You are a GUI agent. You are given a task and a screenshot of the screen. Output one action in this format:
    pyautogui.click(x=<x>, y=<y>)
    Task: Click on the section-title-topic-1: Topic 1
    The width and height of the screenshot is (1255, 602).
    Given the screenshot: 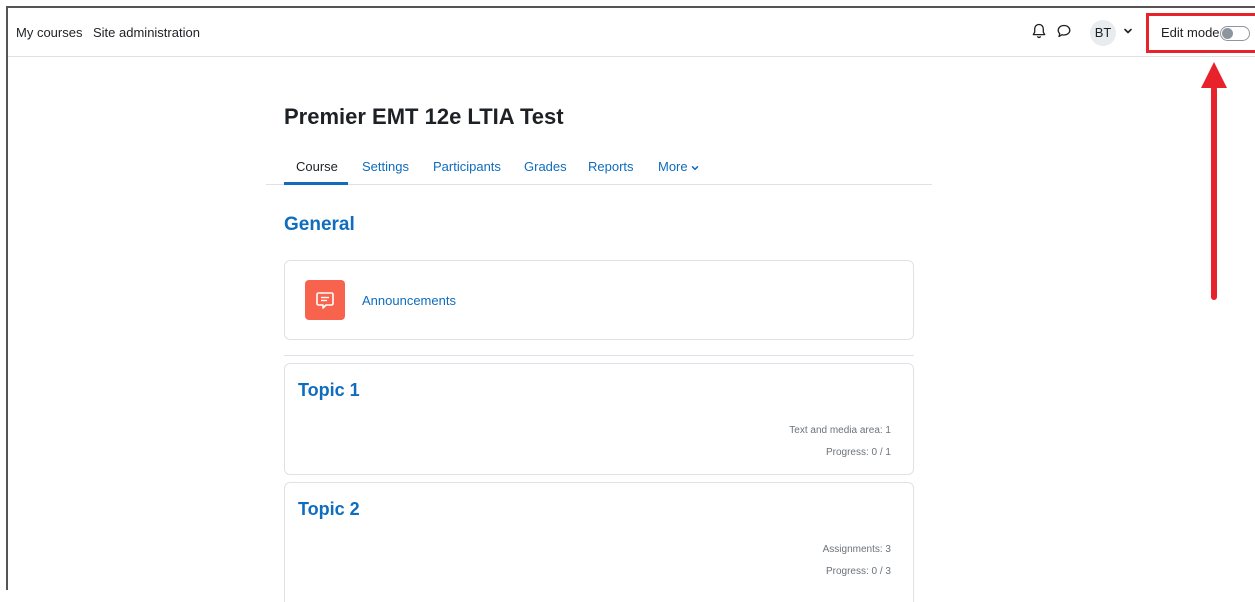 What is the action you would take?
    pyautogui.click(x=329, y=390)
    